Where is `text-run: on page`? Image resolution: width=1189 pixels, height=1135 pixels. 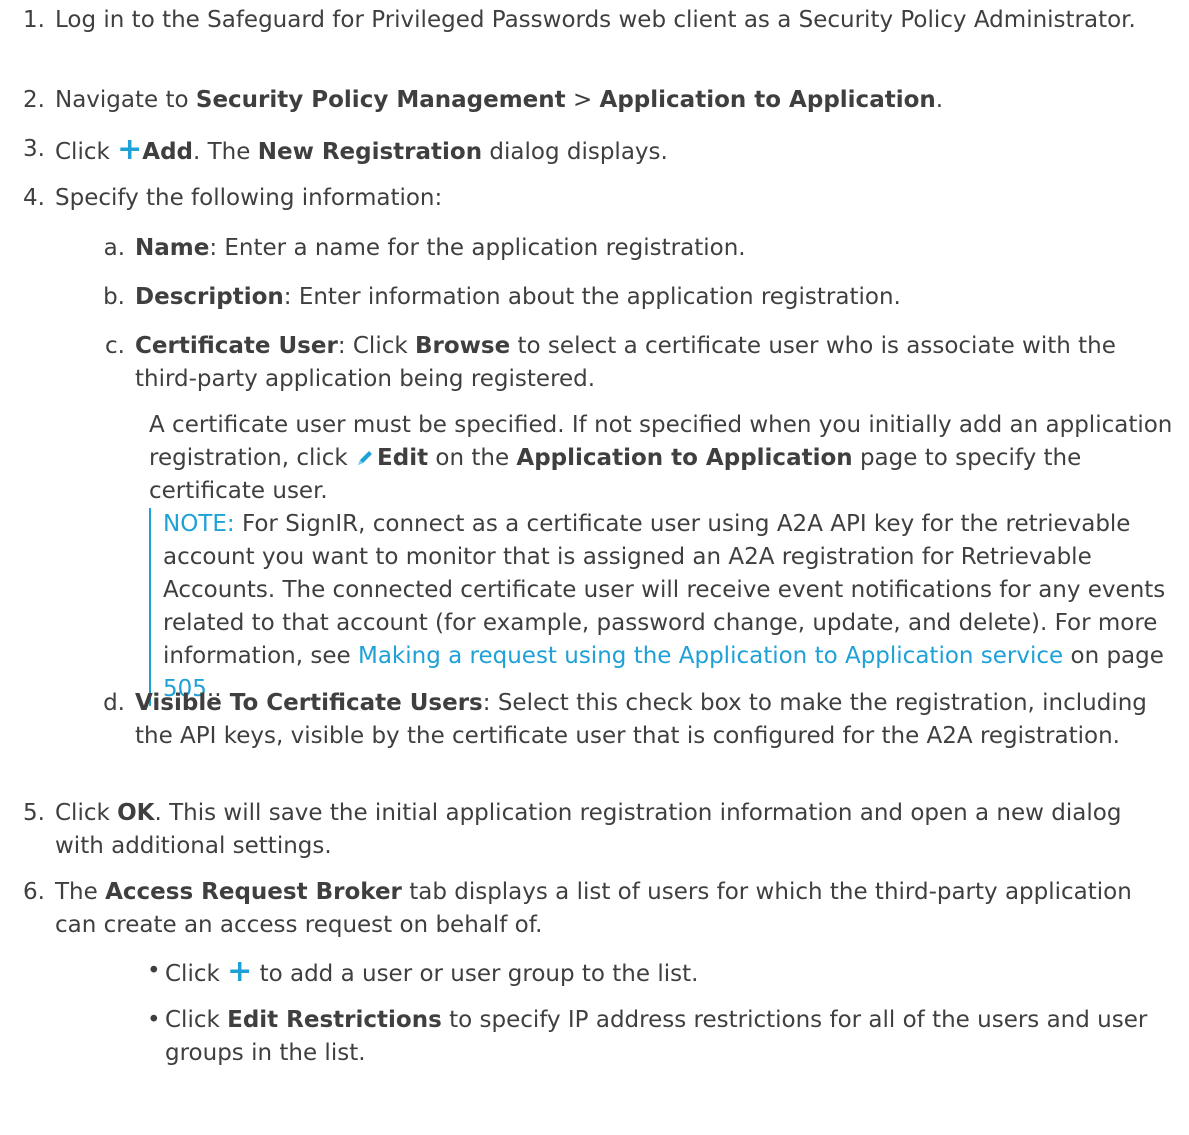 text-run: on page is located at coordinates (1113, 656).